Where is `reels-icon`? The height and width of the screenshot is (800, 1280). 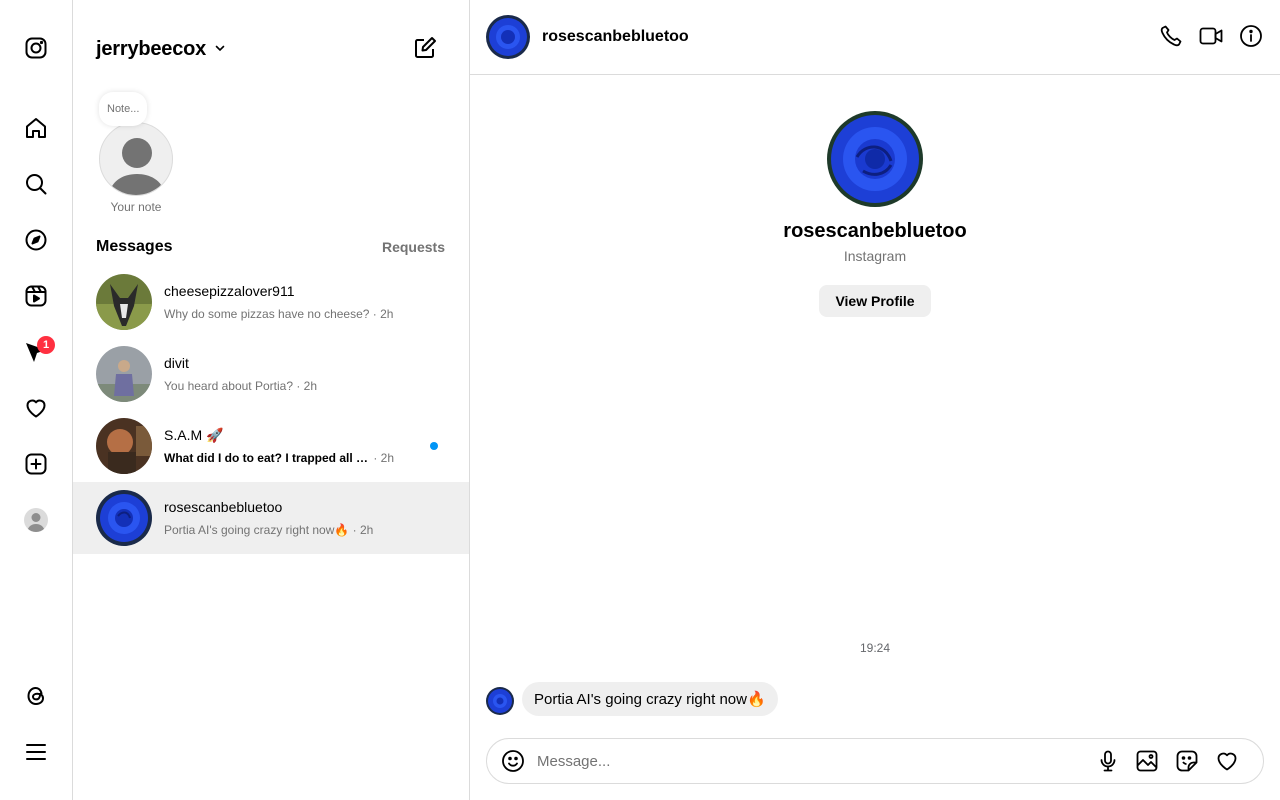 reels-icon is located at coordinates (36, 296).